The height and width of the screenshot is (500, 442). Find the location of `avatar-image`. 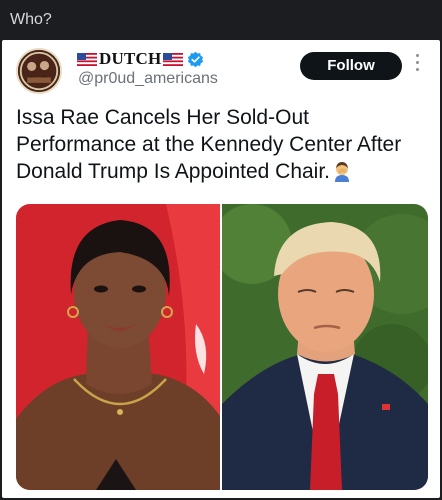

avatar-image is located at coordinates (39, 71).